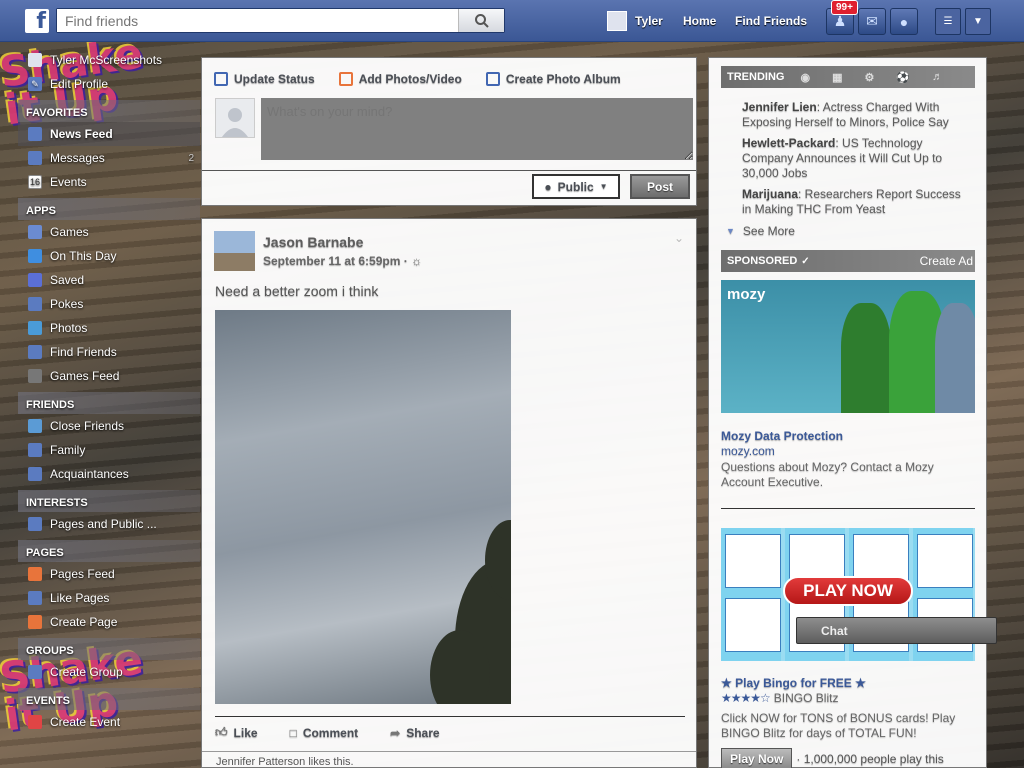  Describe the element at coordinates (87, 426) in the screenshot. I see `sidebar-item-label: Close Friends` at that location.